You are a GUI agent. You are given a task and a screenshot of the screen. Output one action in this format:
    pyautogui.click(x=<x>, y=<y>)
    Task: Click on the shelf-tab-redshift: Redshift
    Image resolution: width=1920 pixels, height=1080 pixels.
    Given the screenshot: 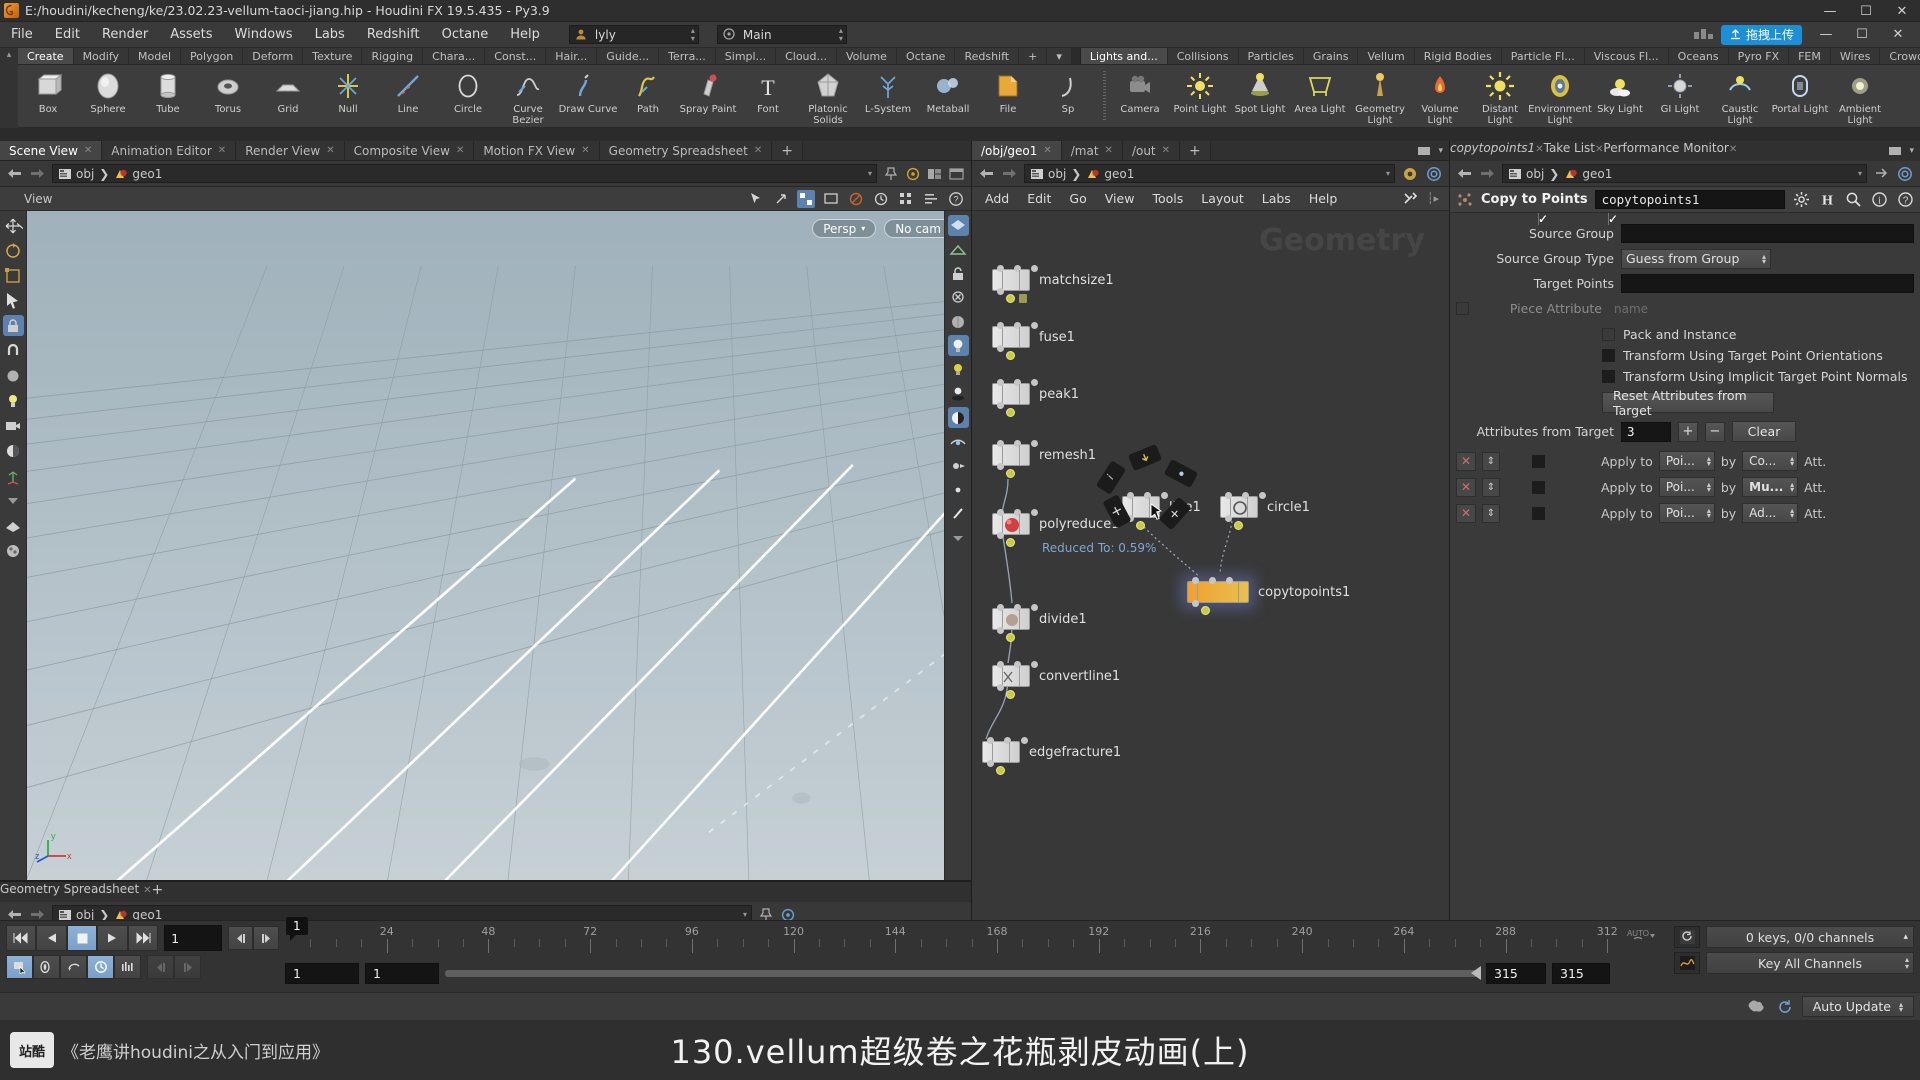 What is the action you would take?
    pyautogui.click(x=987, y=56)
    